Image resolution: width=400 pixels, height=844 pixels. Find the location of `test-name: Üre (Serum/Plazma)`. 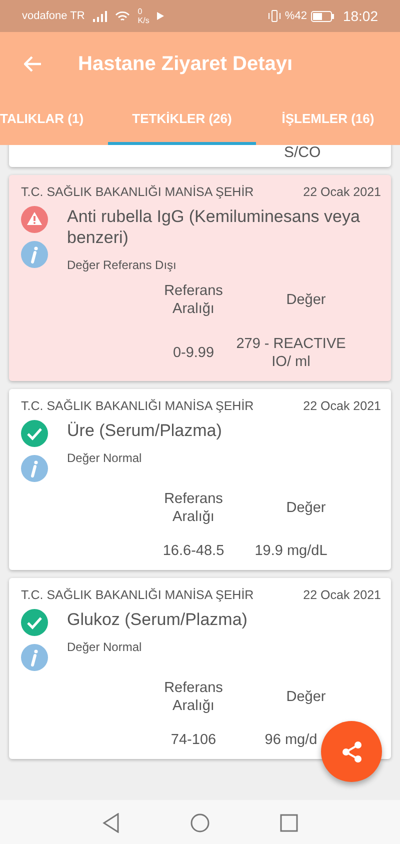

test-name: Üre (Serum/Plazma) is located at coordinates (145, 430).